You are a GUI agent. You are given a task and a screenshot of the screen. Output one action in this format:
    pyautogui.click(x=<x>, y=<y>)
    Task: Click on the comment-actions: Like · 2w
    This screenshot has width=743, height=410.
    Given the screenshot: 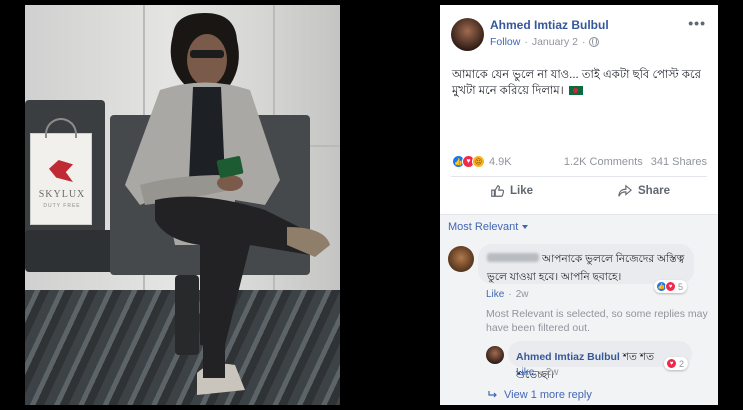 What is the action you would take?
    pyautogui.click(x=507, y=294)
    